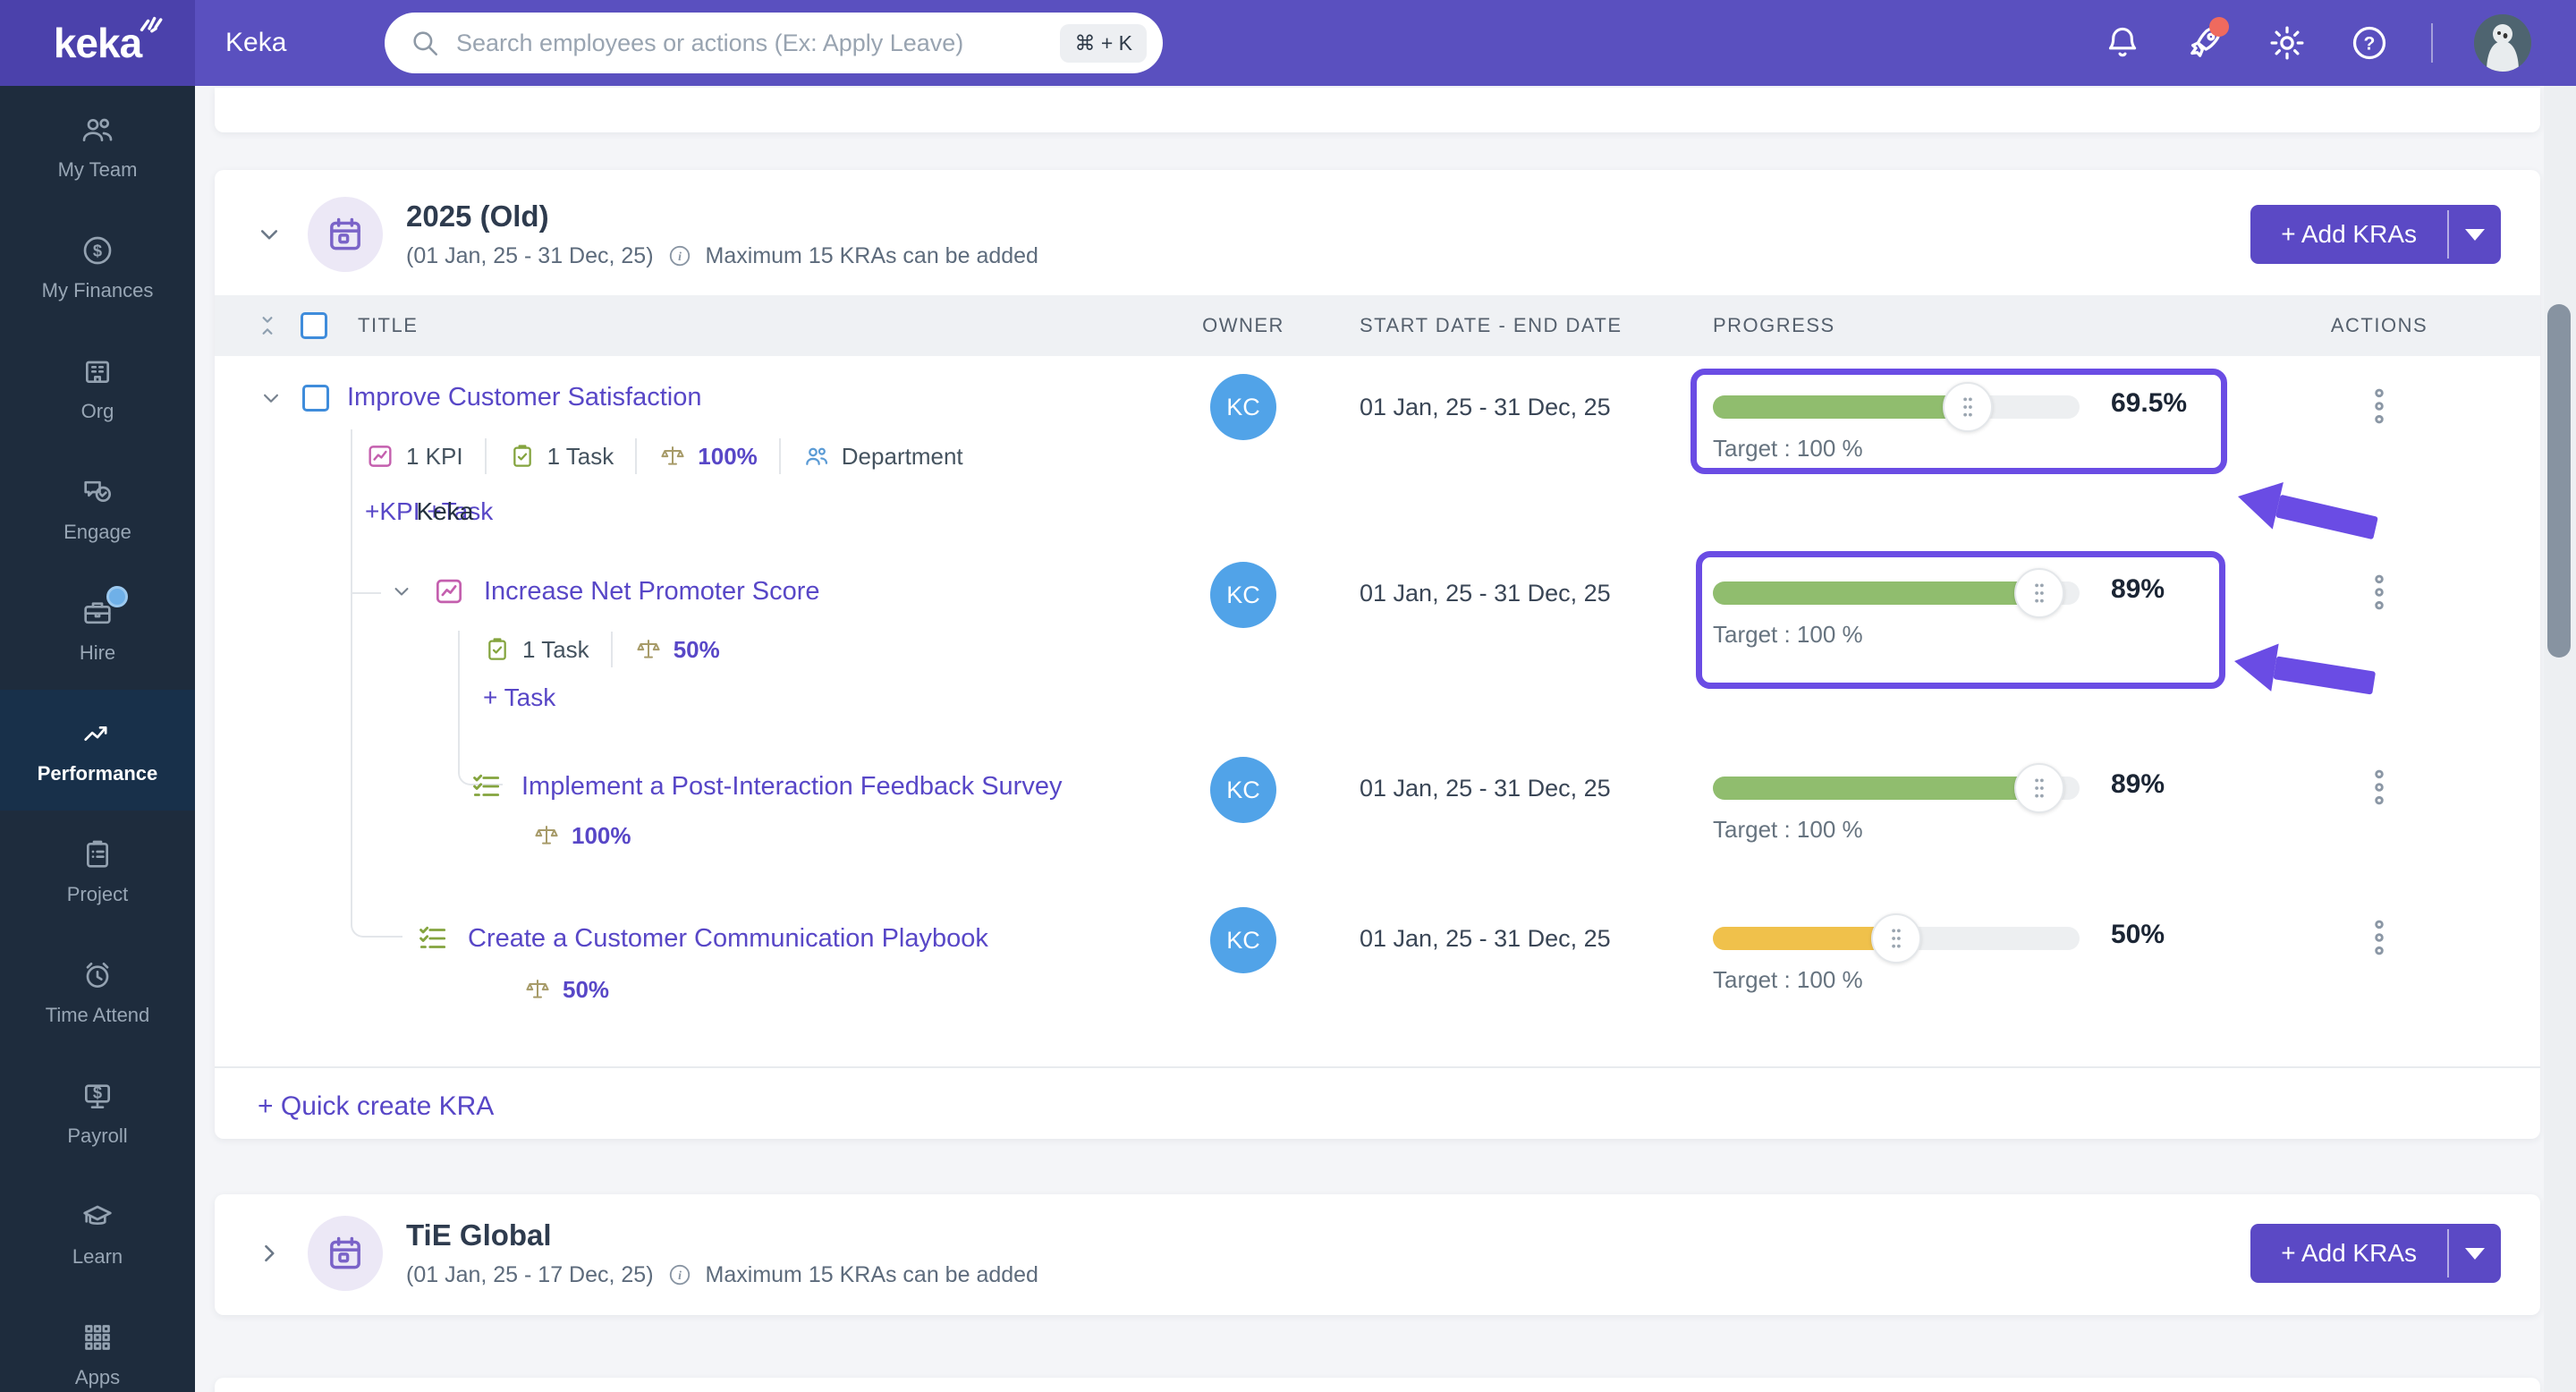 The height and width of the screenshot is (1392, 2576). What do you see at coordinates (97, 387) in the screenshot?
I see `sidebar-item-org: Org` at bounding box center [97, 387].